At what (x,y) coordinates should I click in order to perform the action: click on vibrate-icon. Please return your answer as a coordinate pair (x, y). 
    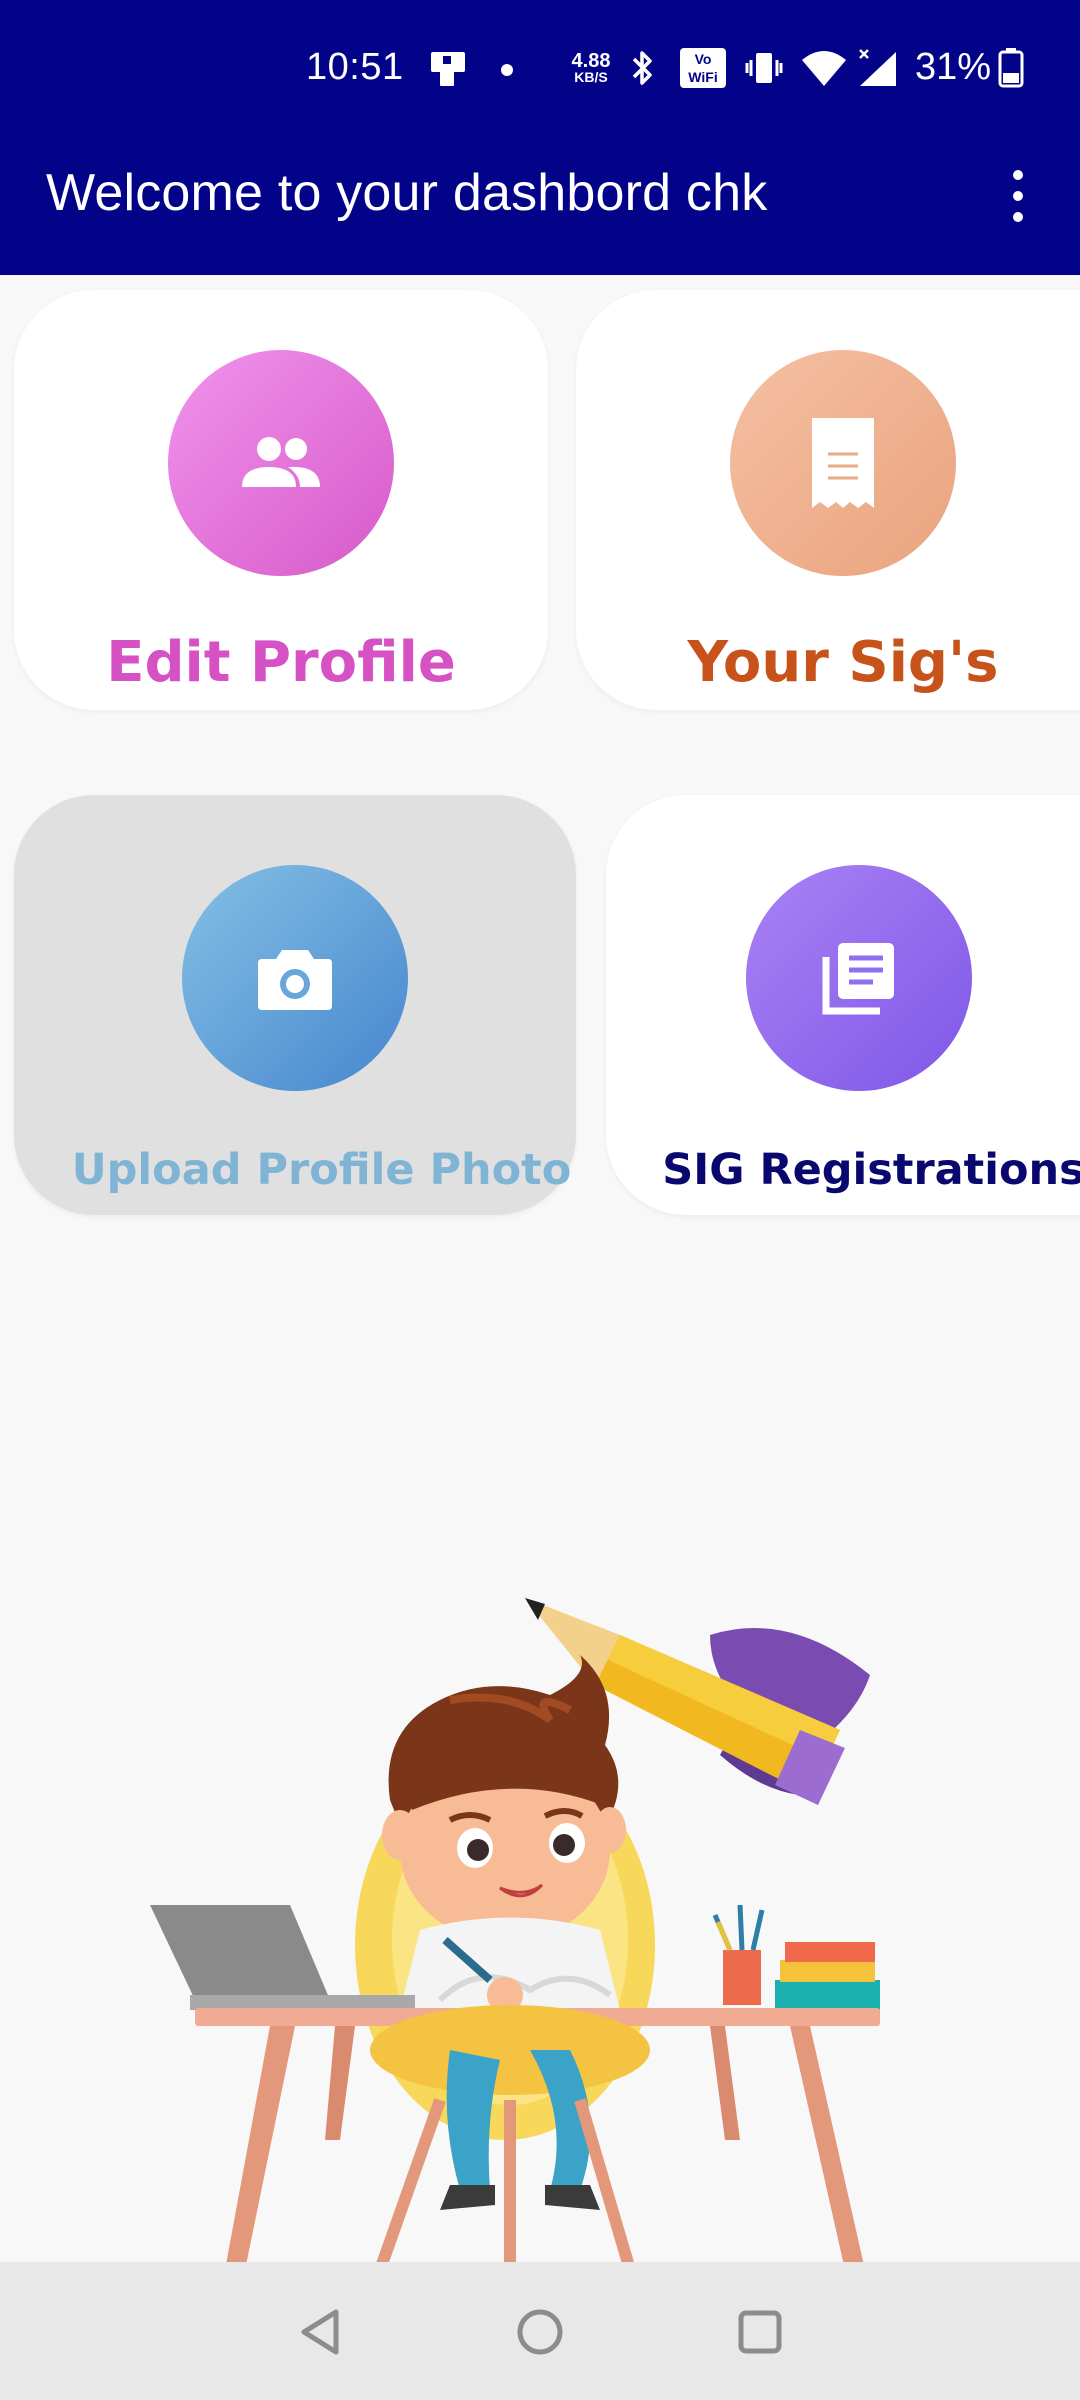
    Looking at the image, I should click on (764, 68).